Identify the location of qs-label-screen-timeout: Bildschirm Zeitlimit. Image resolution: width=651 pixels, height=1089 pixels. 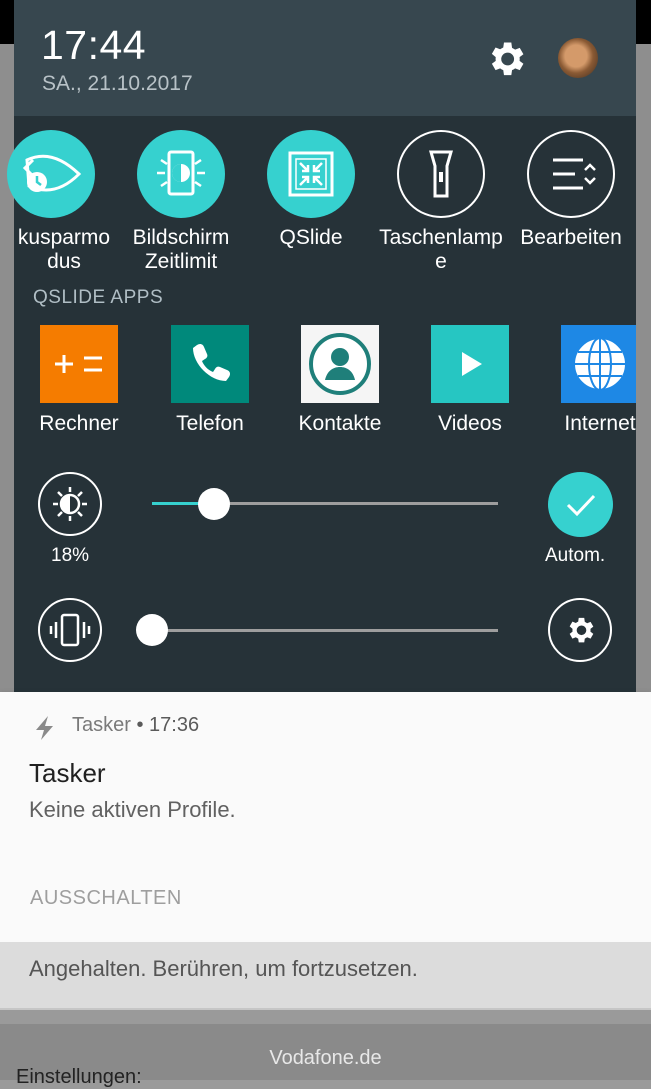
(181, 249).